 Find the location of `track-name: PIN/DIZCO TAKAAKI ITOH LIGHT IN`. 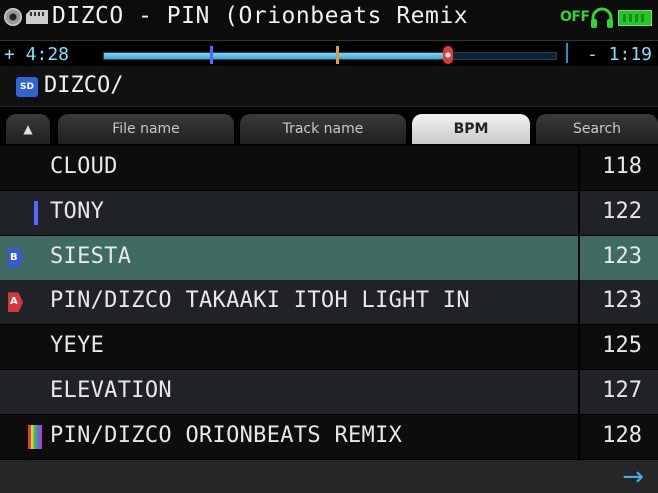

track-name: PIN/DIZCO TAKAAKI ITOH LIGHT IN is located at coordinates (260, 301).